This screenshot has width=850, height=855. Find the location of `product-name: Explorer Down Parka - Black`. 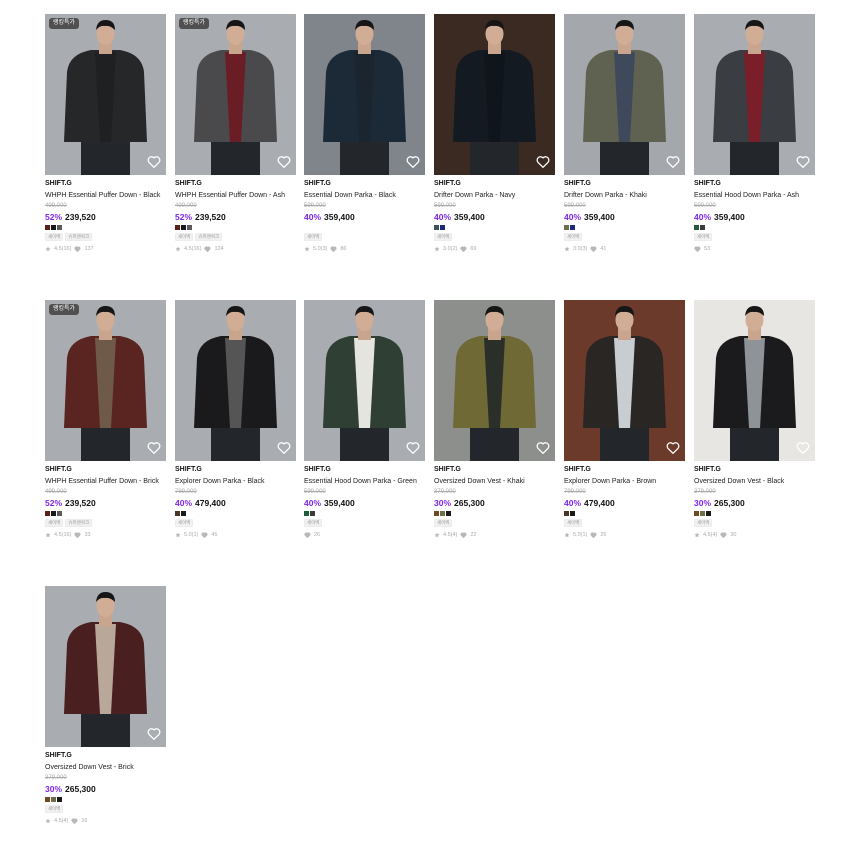

product-name: Explorer Down Parka - Black is located at coordinates (235, 481).